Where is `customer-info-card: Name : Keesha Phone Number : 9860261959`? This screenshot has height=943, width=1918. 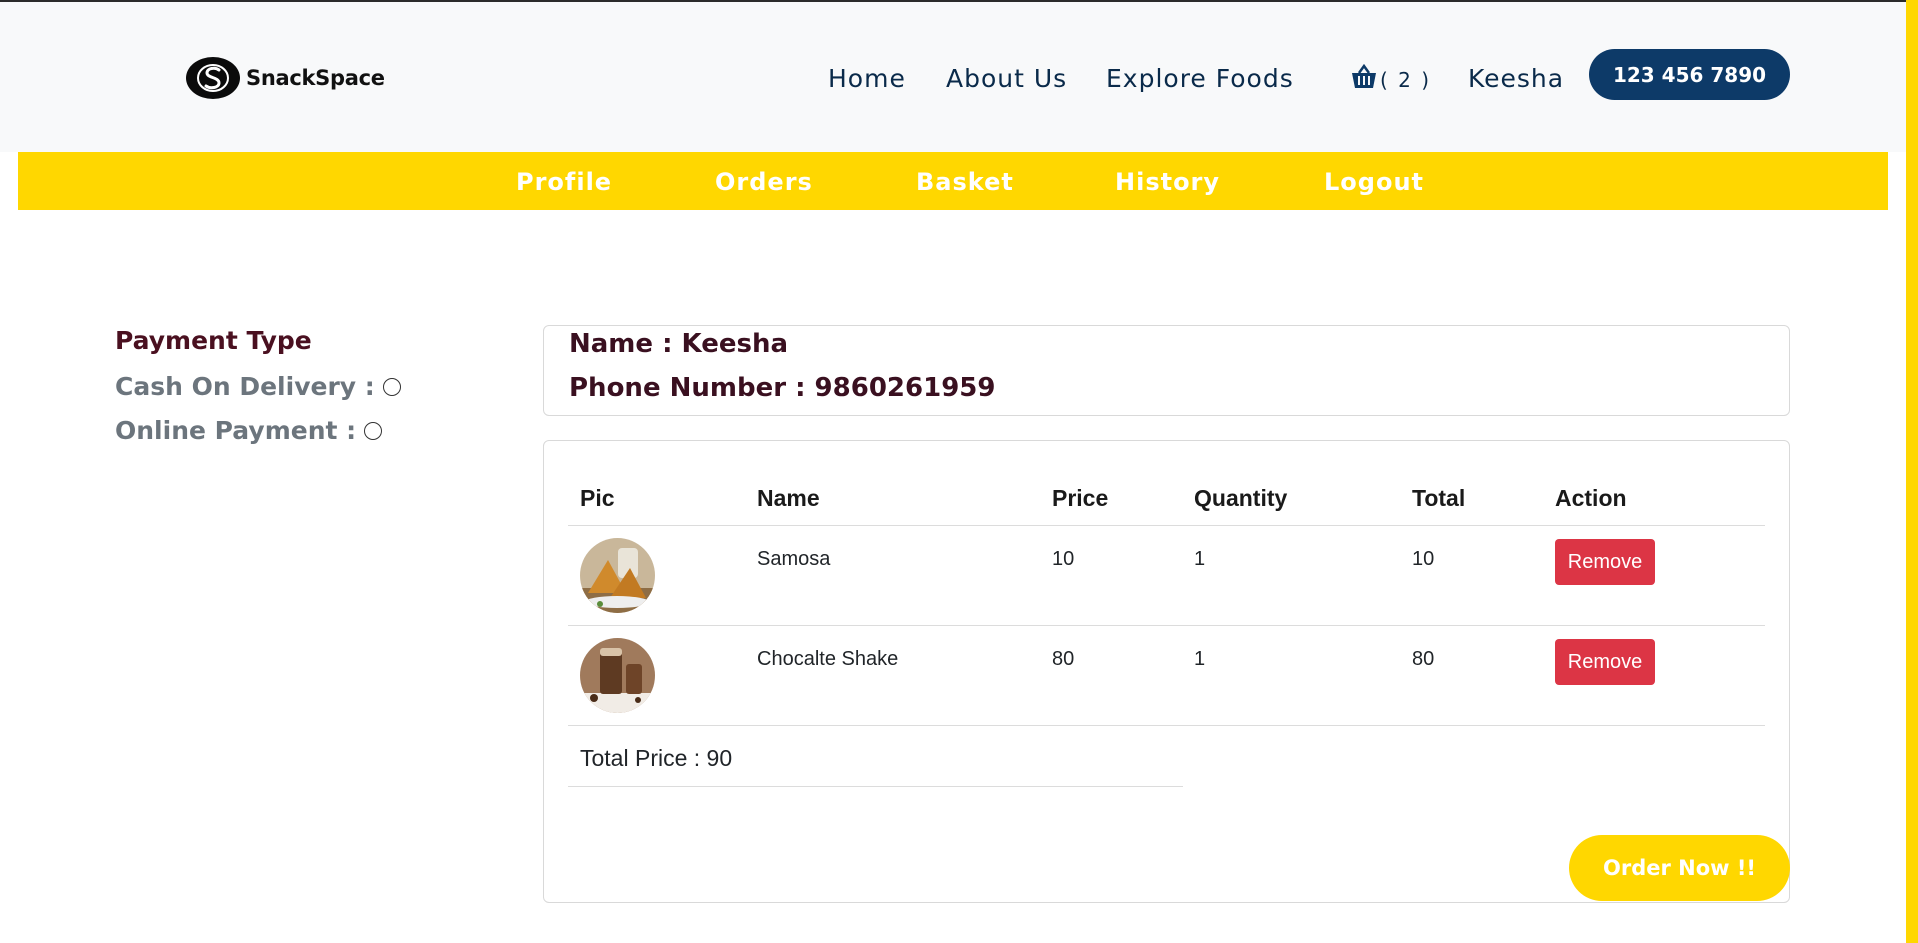
customer-info-card: Name : Keesha Phone Number : 9860261959 is located at coordinates (1166, 370).